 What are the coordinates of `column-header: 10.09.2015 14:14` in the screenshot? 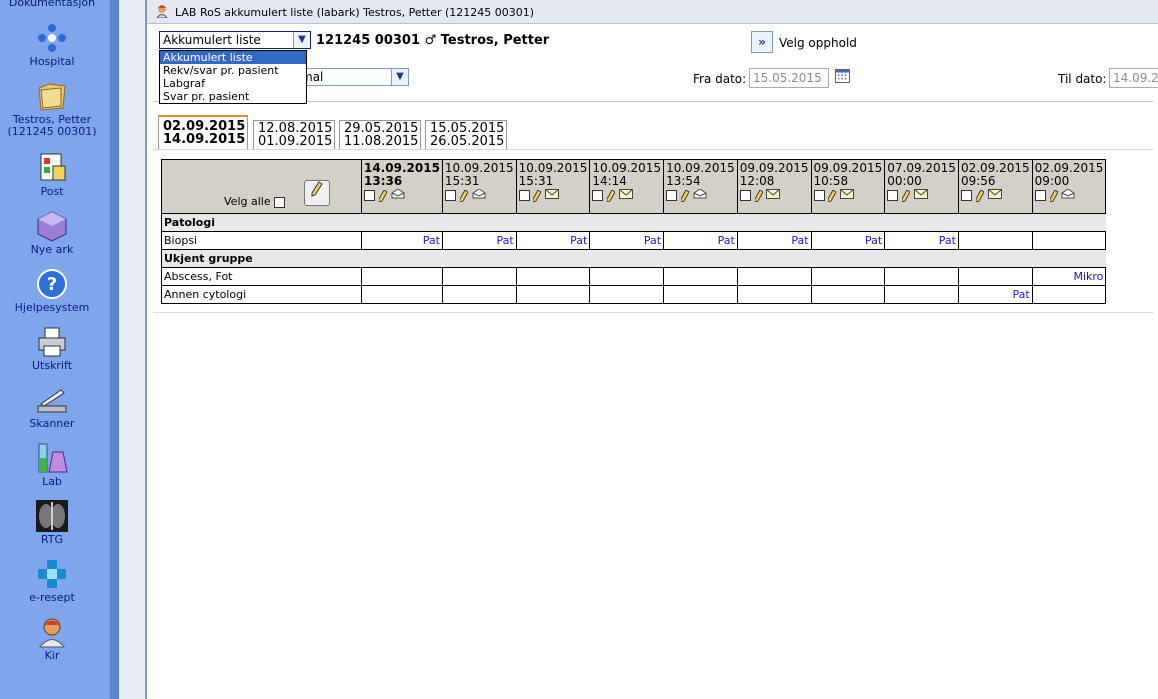 It's located at (627, 186).